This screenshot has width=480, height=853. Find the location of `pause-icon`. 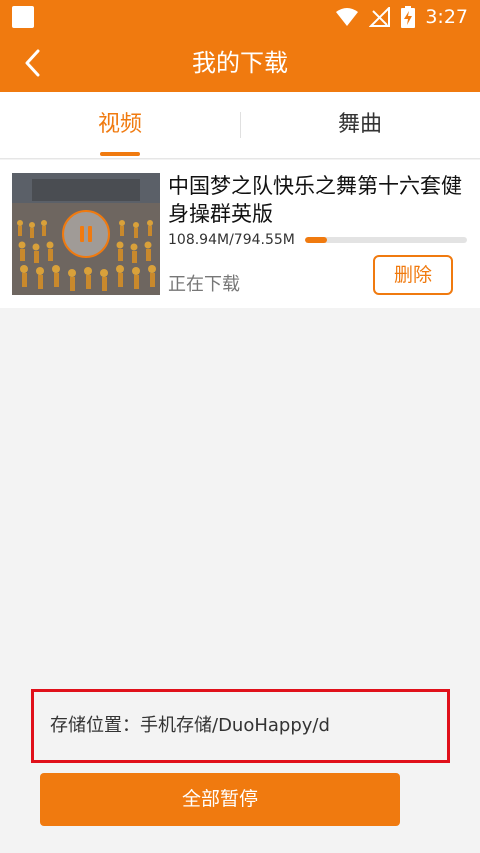

pause-icon is located at coordinates (86, 234).